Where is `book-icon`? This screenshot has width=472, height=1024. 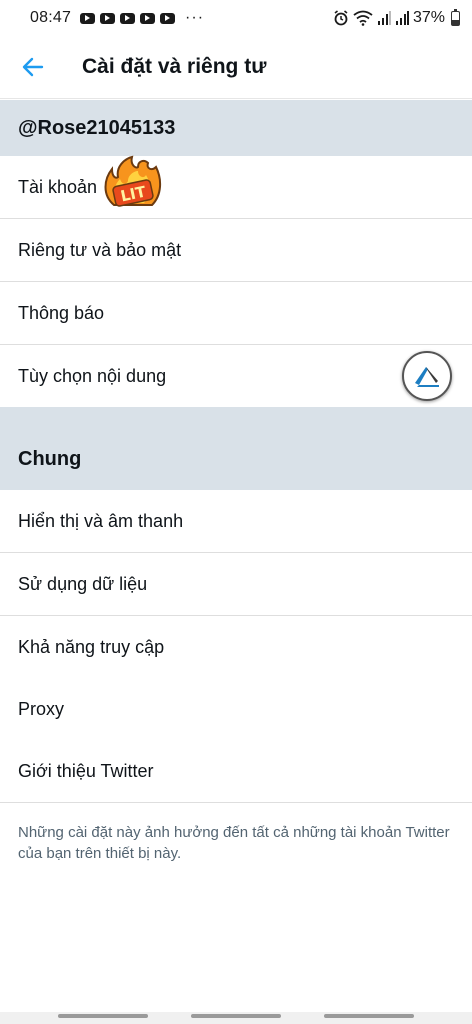 book-icon is located at coordinates (427, 377).